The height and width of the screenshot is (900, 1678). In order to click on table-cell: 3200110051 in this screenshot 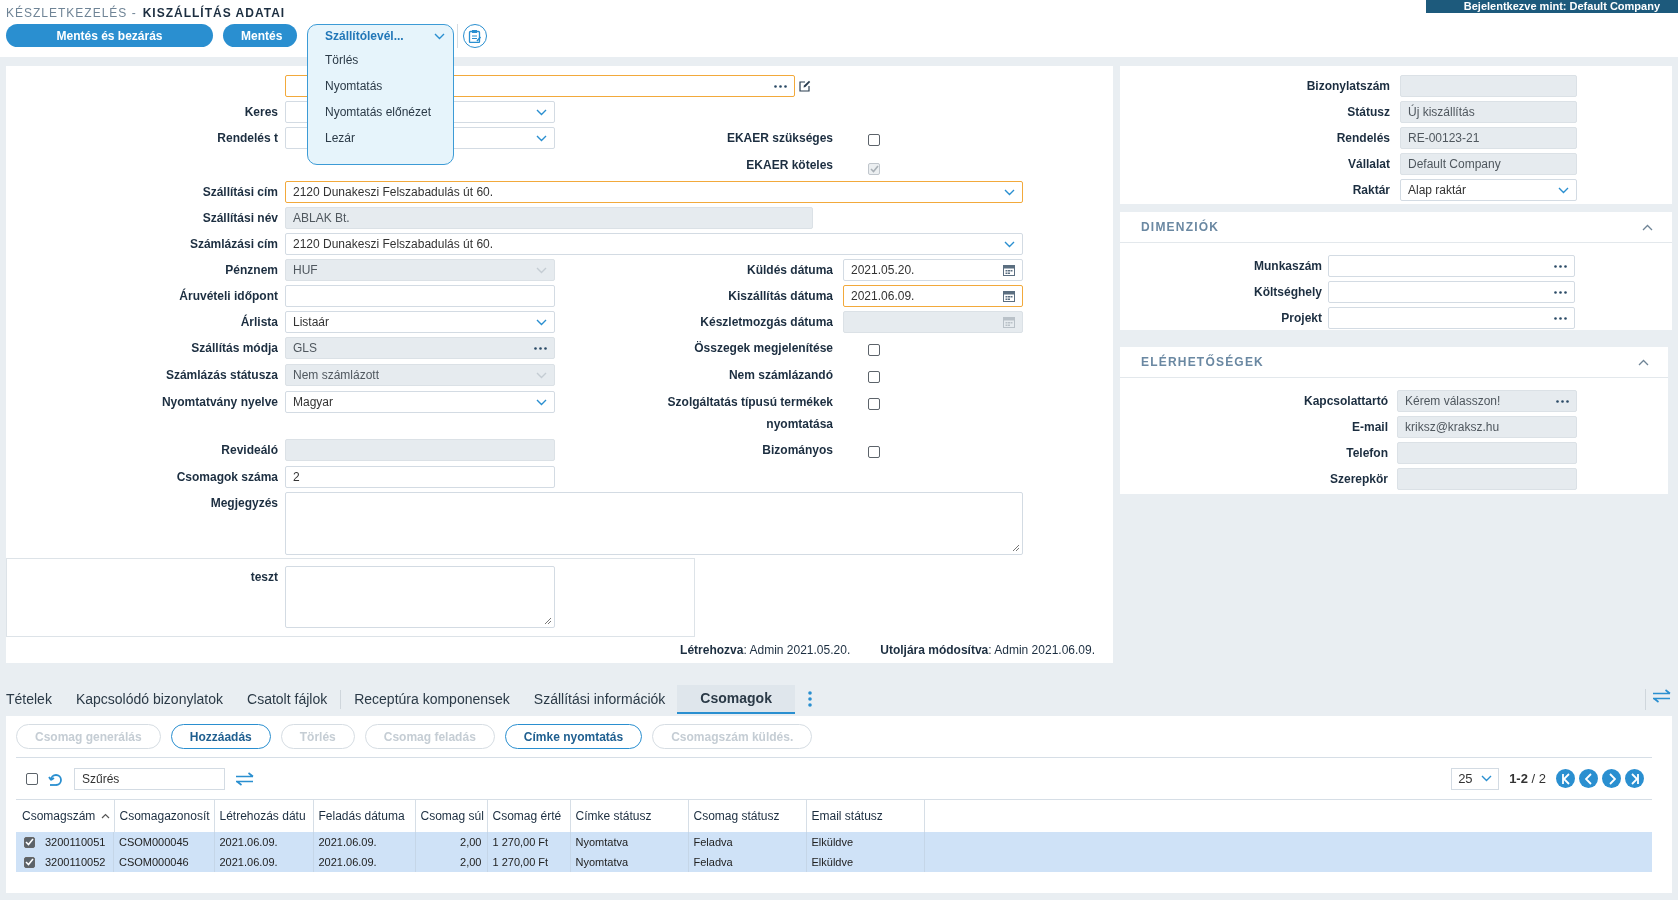, I will do `click(75, 842)`.